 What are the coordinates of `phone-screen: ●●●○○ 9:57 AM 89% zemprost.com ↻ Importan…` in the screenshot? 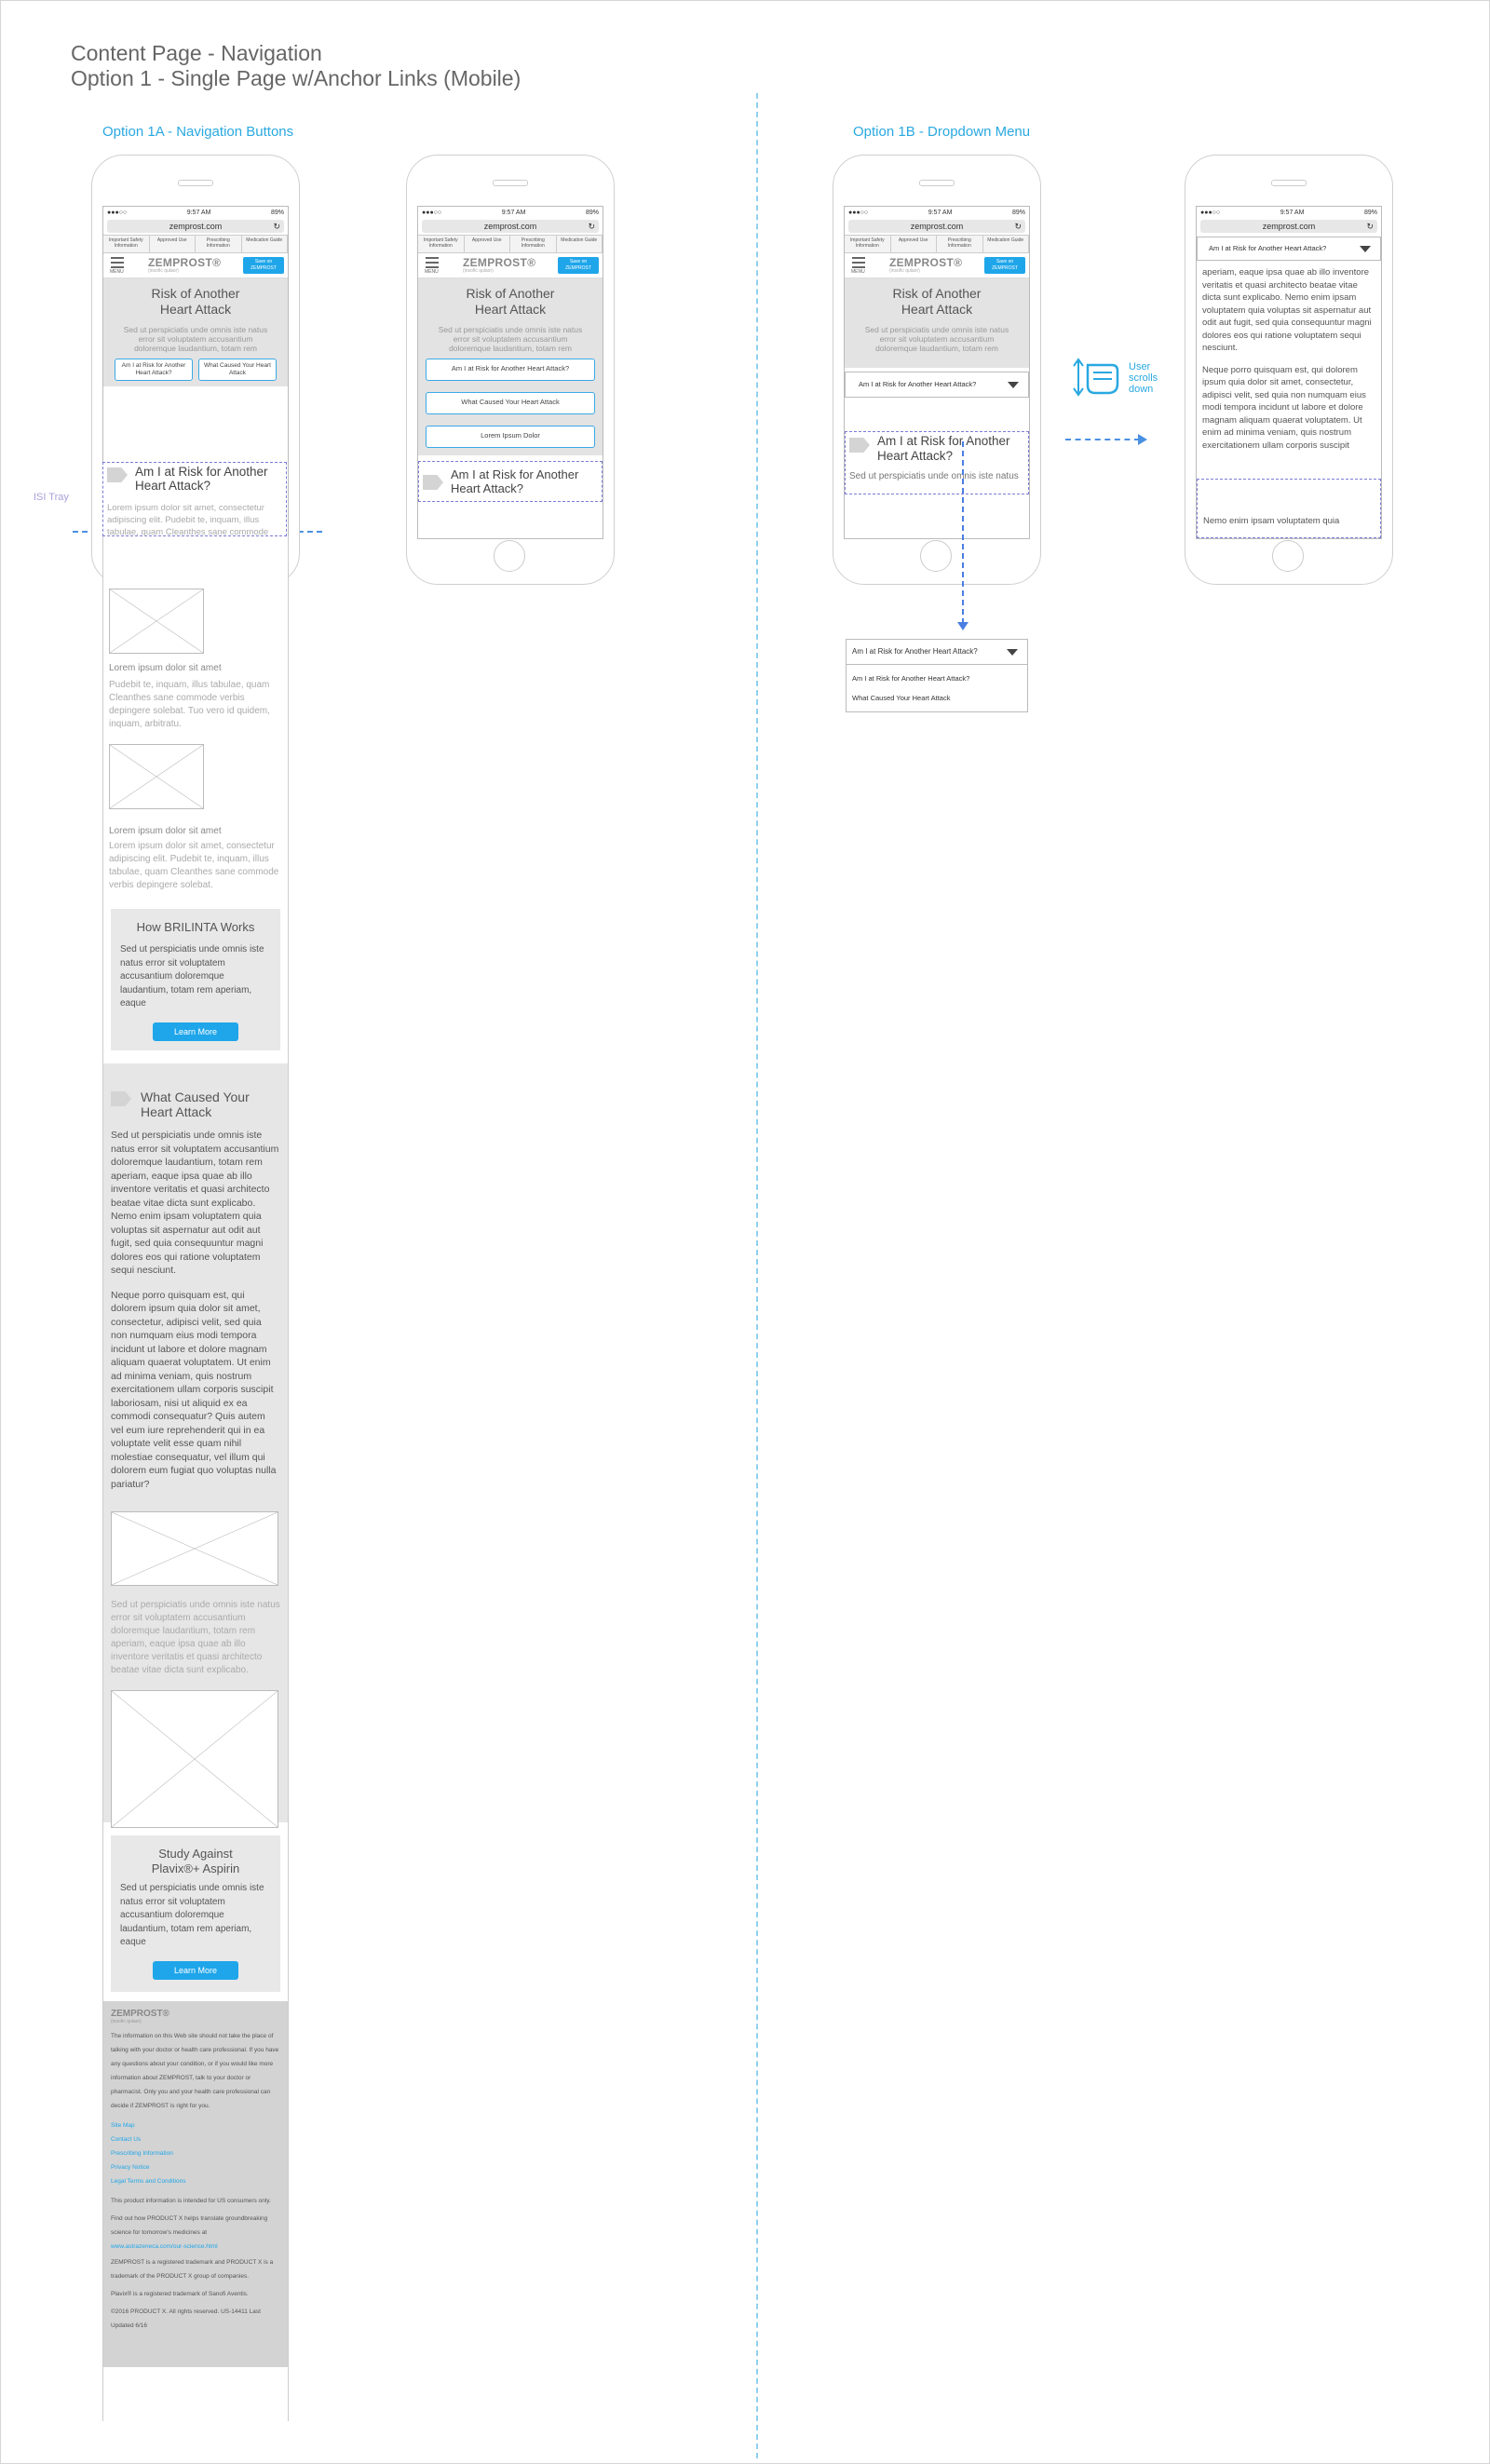 It's located at (510, 372).